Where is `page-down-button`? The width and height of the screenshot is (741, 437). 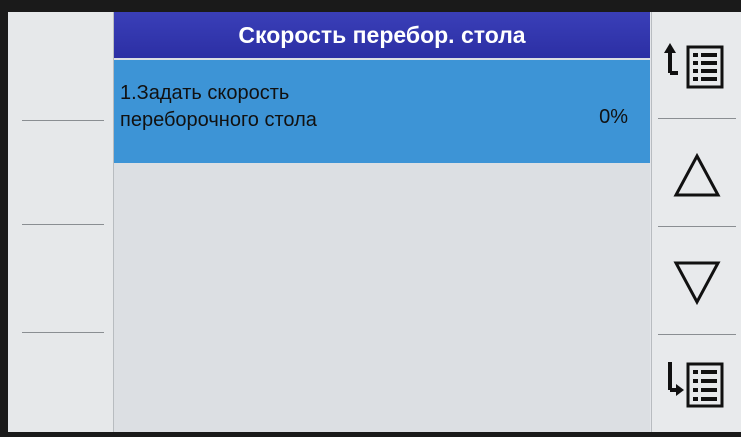
page-down-button is located at coordinates (696, 383).